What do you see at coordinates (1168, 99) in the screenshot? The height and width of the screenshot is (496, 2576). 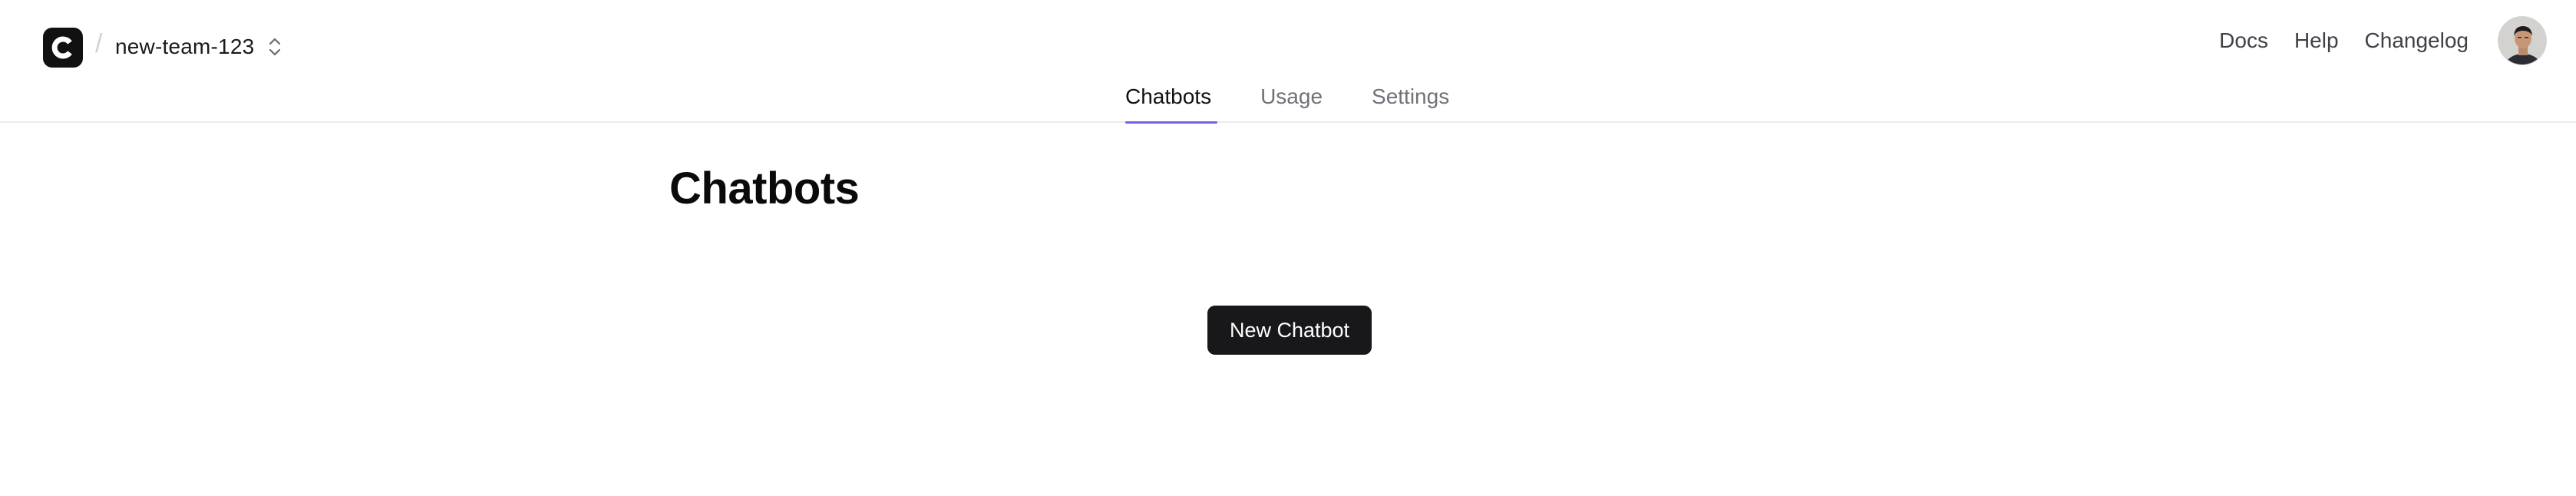 I see `tab-chatbots: Chatbots` at bounding box center [1168, 99].